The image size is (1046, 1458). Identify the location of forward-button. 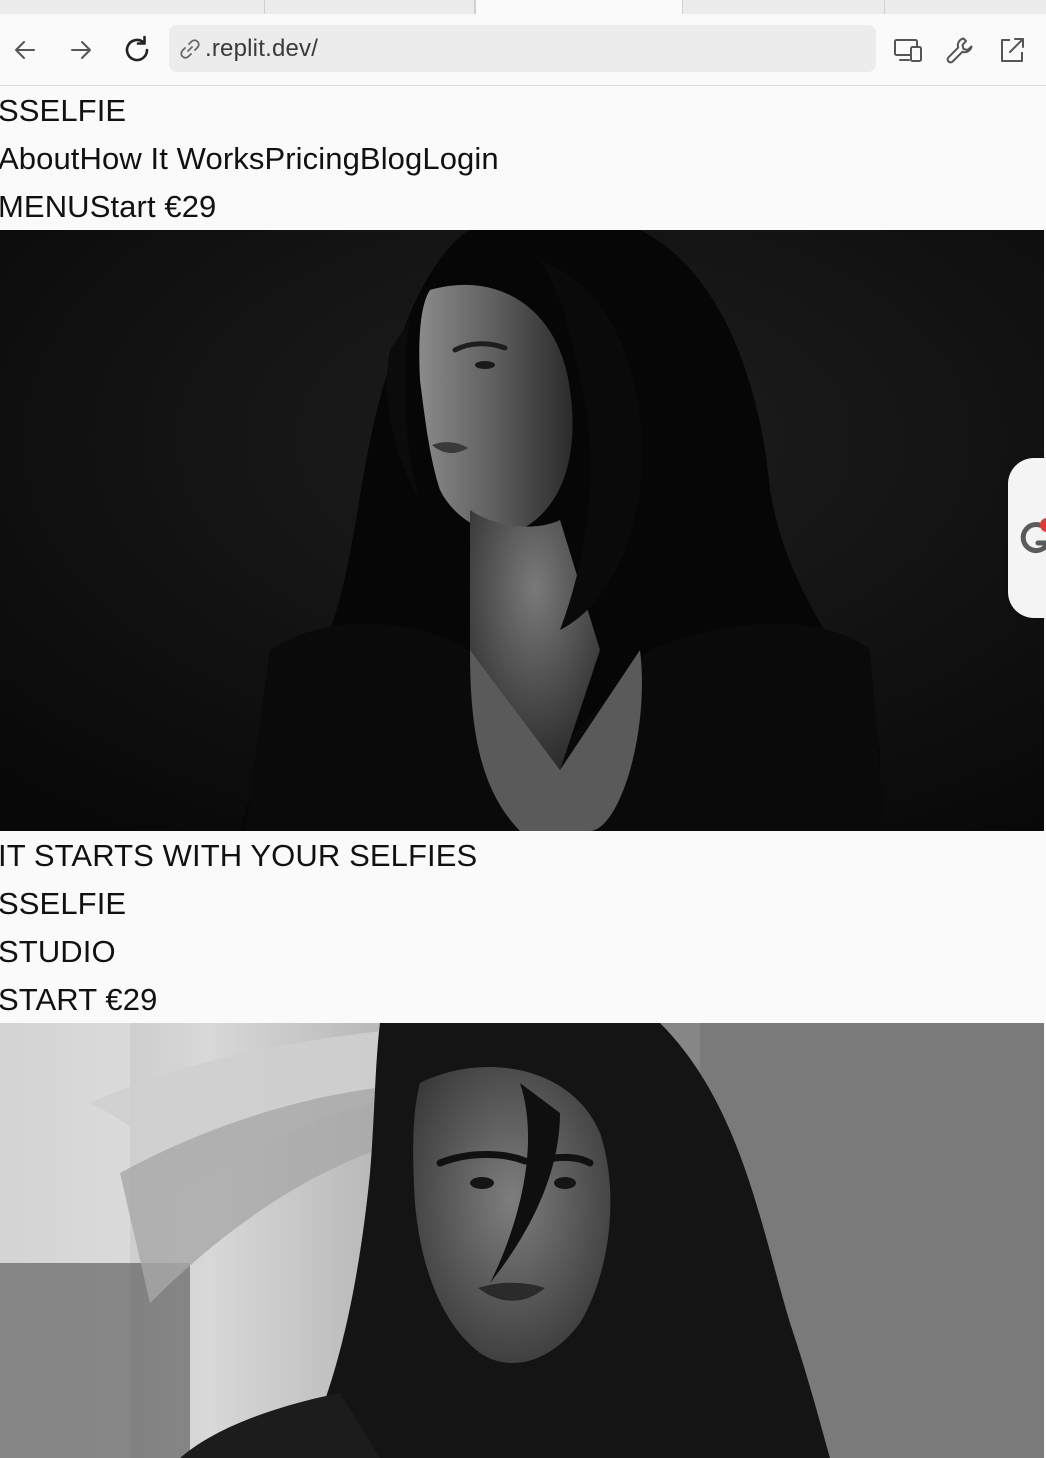
(81, 50).